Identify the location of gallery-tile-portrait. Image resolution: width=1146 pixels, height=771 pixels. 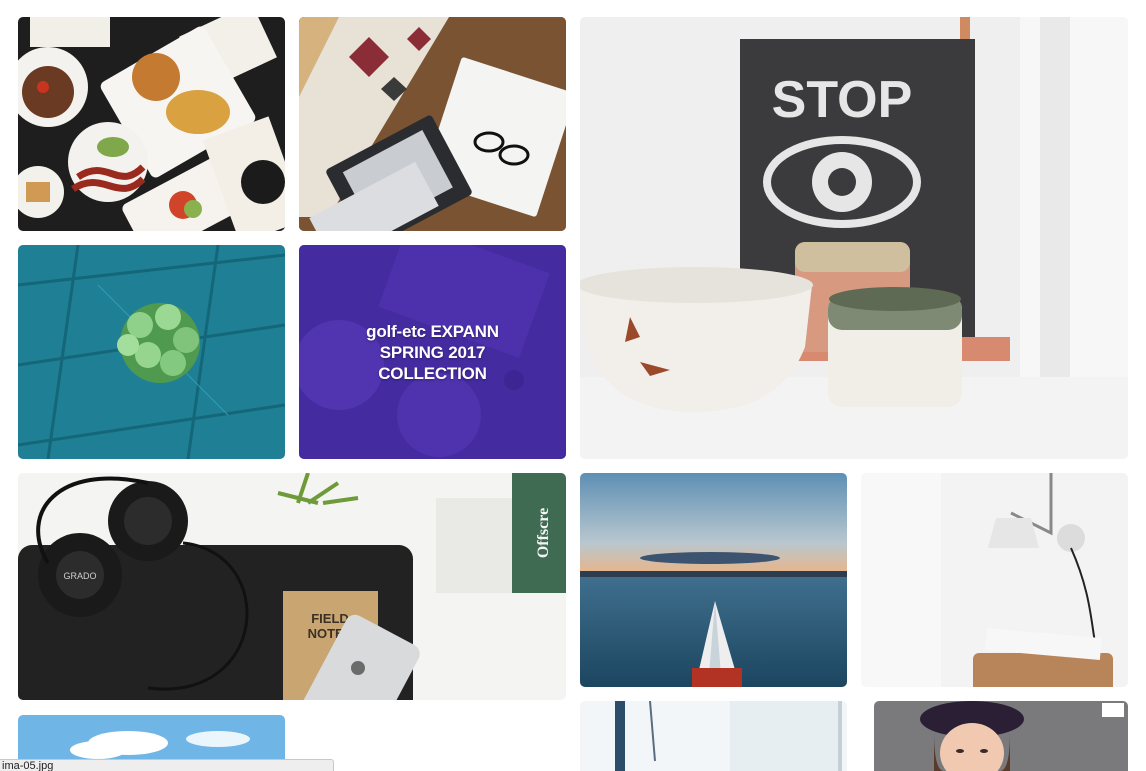
(1001, 736).